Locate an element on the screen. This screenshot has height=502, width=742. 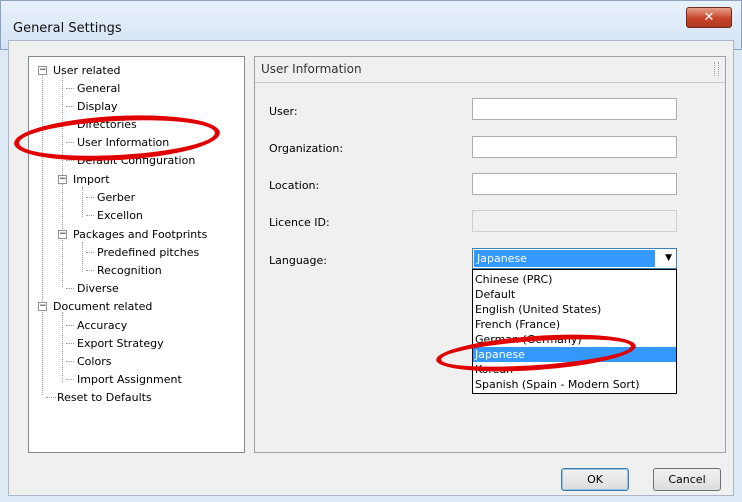
tree-item-export-strategy: Export Strategy is located at coordinates (120, 344).